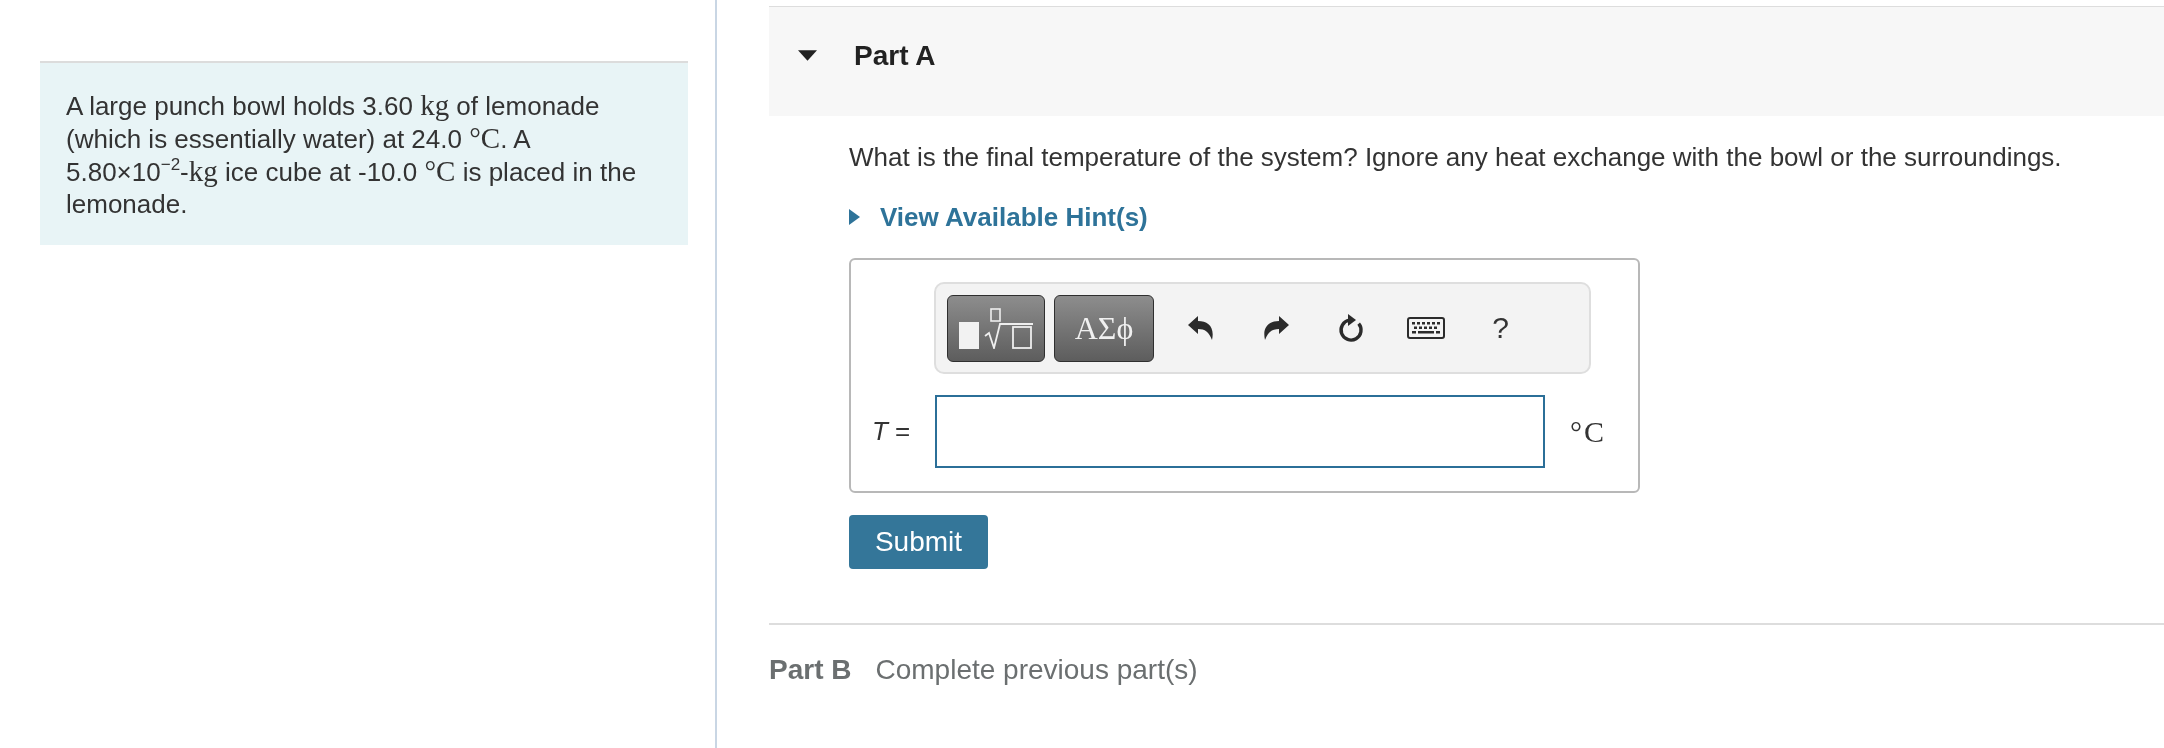  What do you see at coordinates (352, 154) in the screenshot?
I see `problem-text: A large punch bowl holds 3.60 kg of lemonade (which is essentially water) at 24.0 °C. A 5.80×10$^{−2}$-kg ice cube at -10.0 °C is placed in the lemonade.` at bounding box center [352, 154].